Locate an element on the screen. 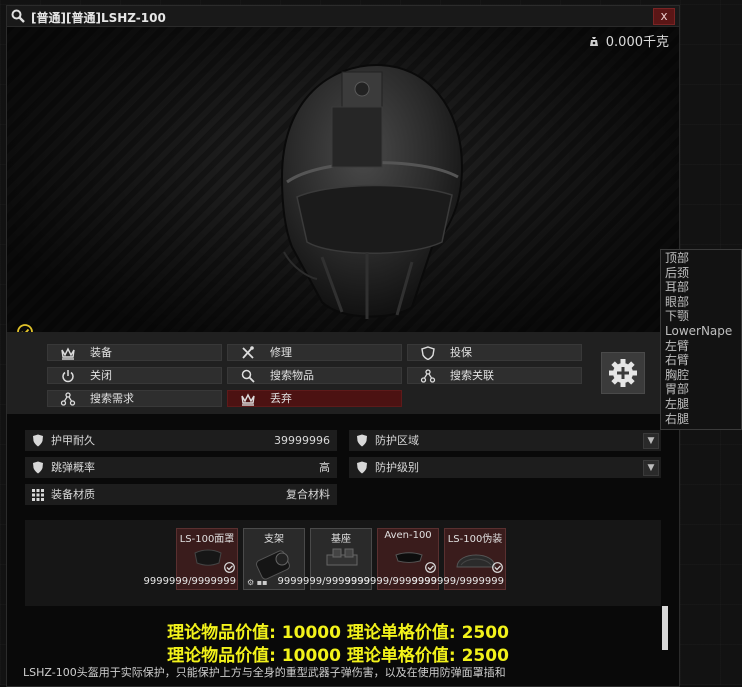 This screenshot has height=687, width=742. slot-name: Aven-100 is located at coordinates (408, 535).